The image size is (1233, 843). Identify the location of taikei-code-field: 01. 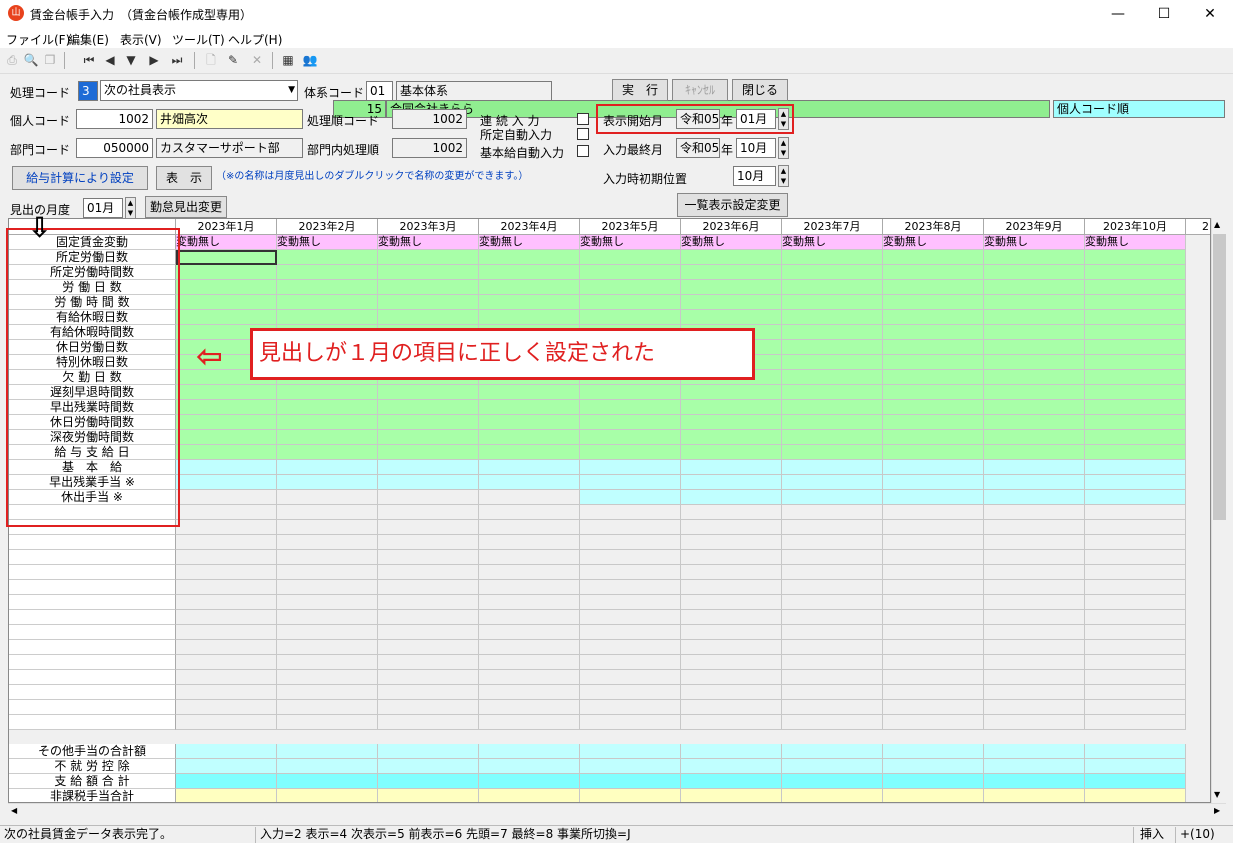
(379, 91).